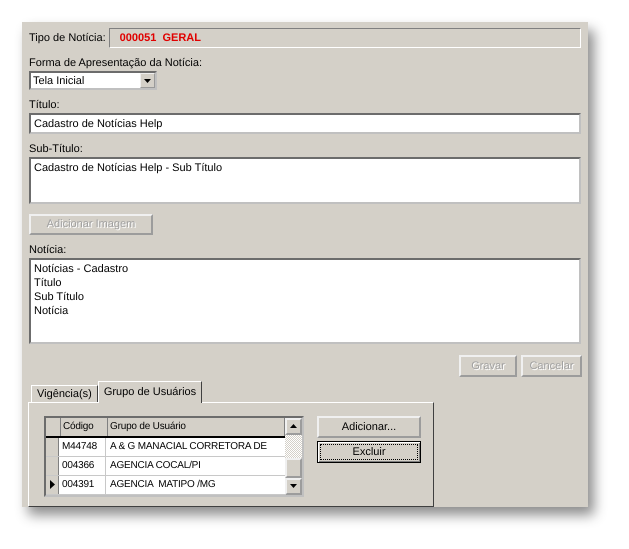  I want to click on current-row-icon, so click(52, 485).